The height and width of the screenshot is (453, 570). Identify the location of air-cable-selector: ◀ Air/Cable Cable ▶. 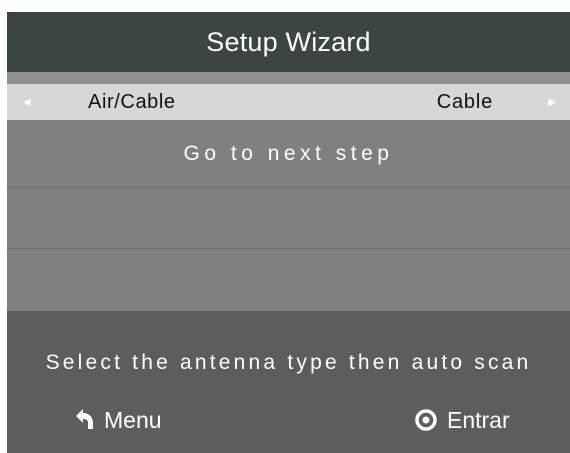
(288, 102).